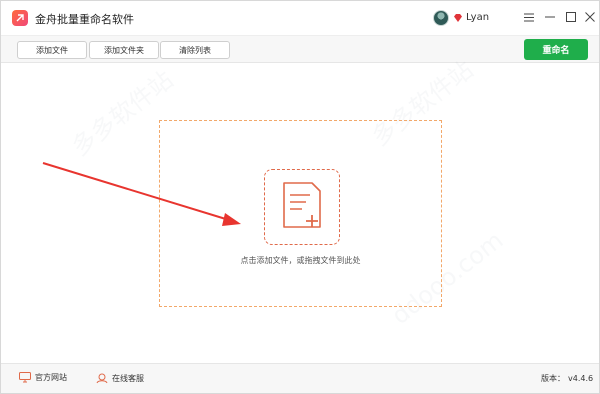 This screenshot has width=600, height=394. What do you see at coordinates (567, 378) in the screenshot?
I see `version-info: 版本： v4.4.6` at bounding box center [567, 378].